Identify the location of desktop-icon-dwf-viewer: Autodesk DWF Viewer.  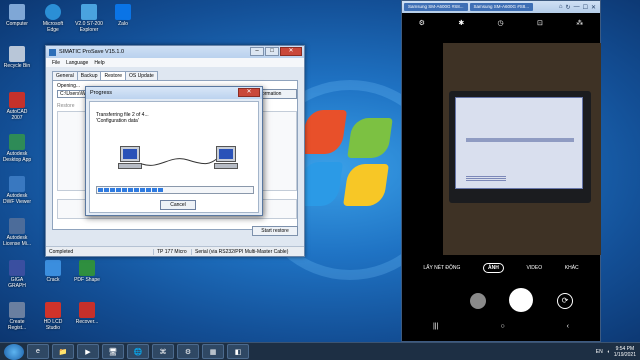
(17, 190).